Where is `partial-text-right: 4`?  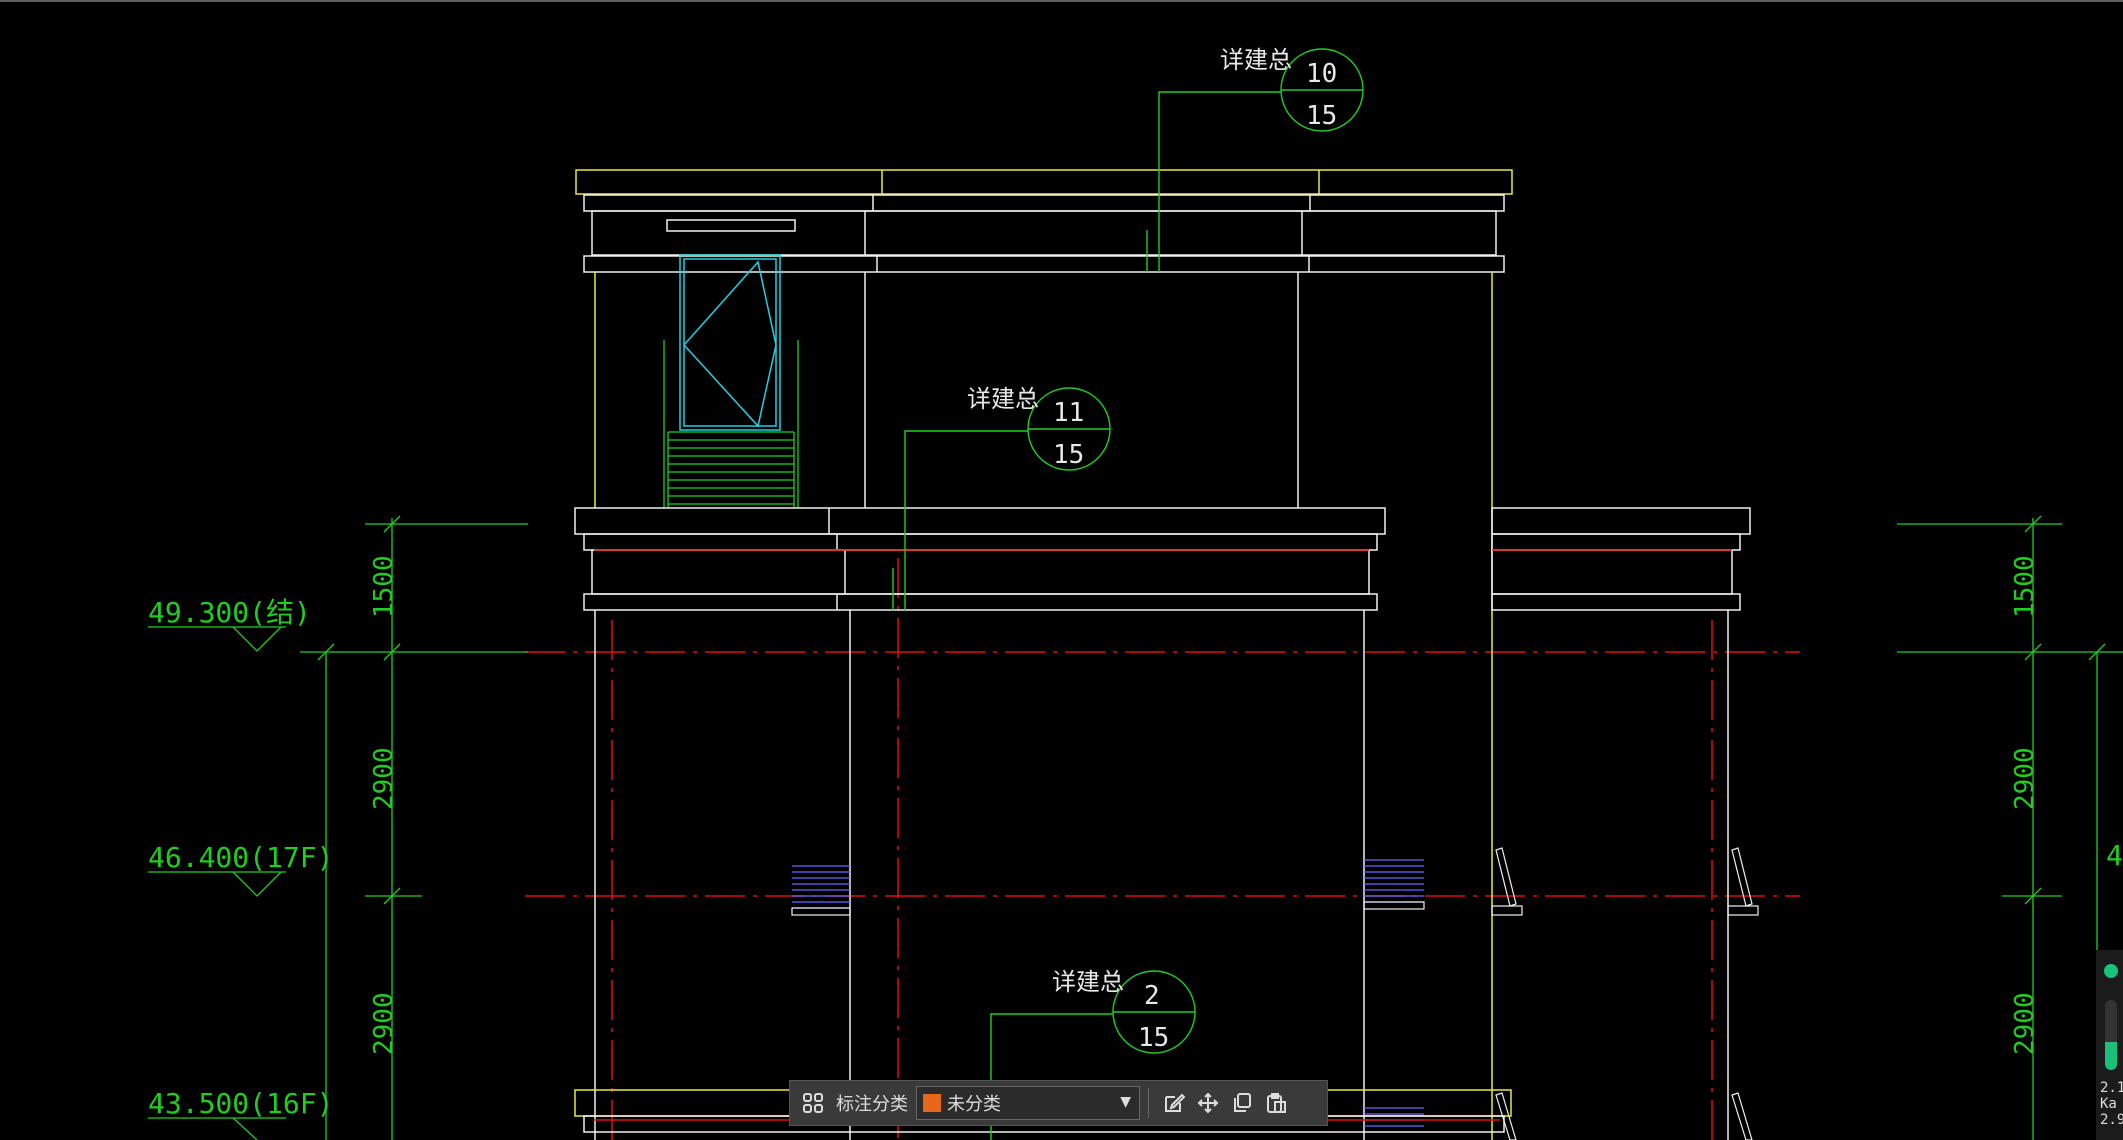 partial-text-right: 4 is located at coordinates (2114, 855).